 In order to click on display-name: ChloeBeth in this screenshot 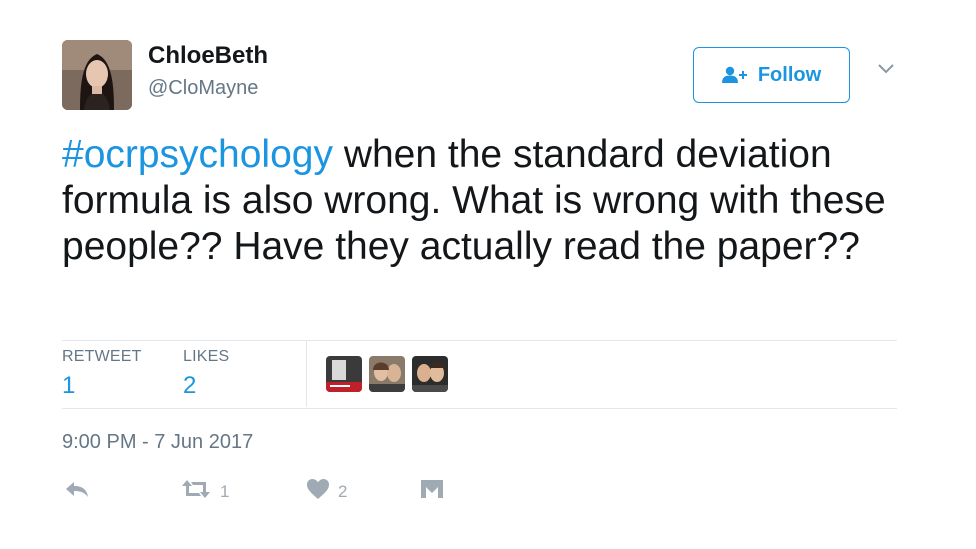, I will do `click(208, 56)`.